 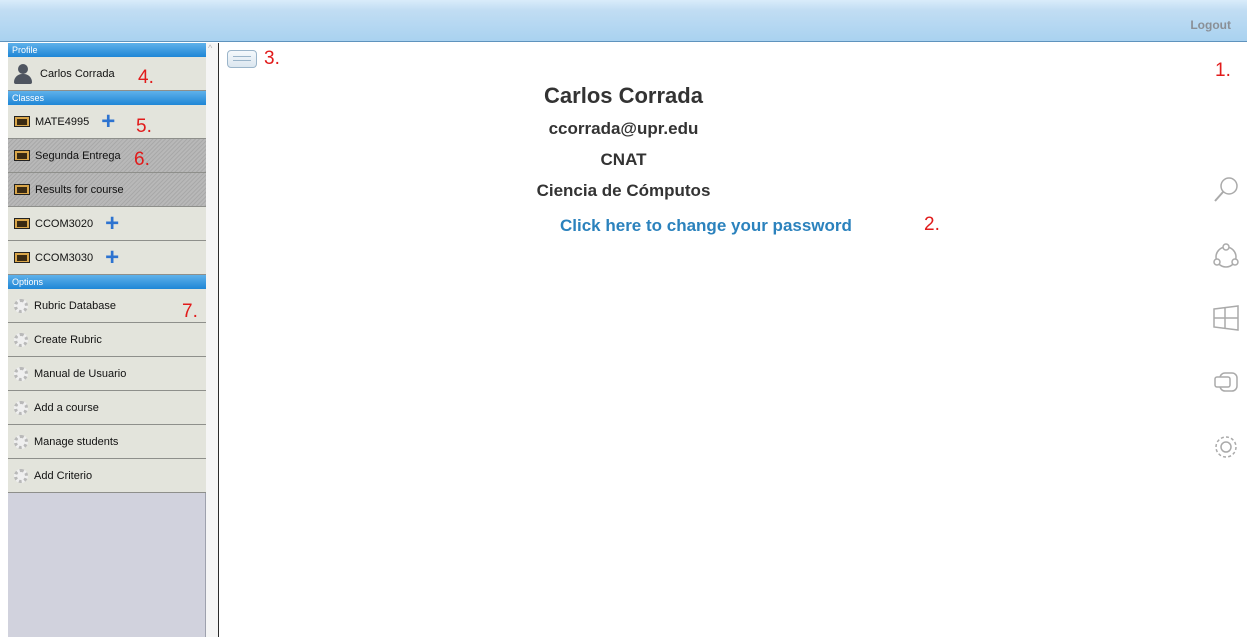 I want to click on scroll-up-icon: ^, so click(x=210, y=48).